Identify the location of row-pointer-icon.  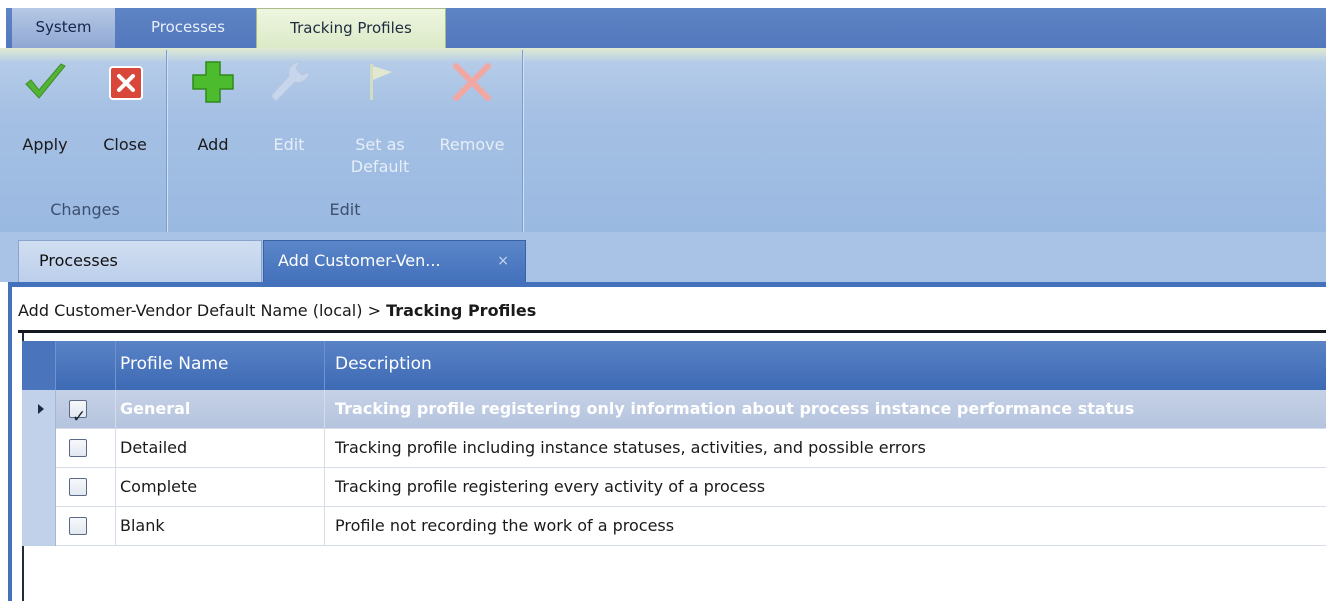
(41, 409).